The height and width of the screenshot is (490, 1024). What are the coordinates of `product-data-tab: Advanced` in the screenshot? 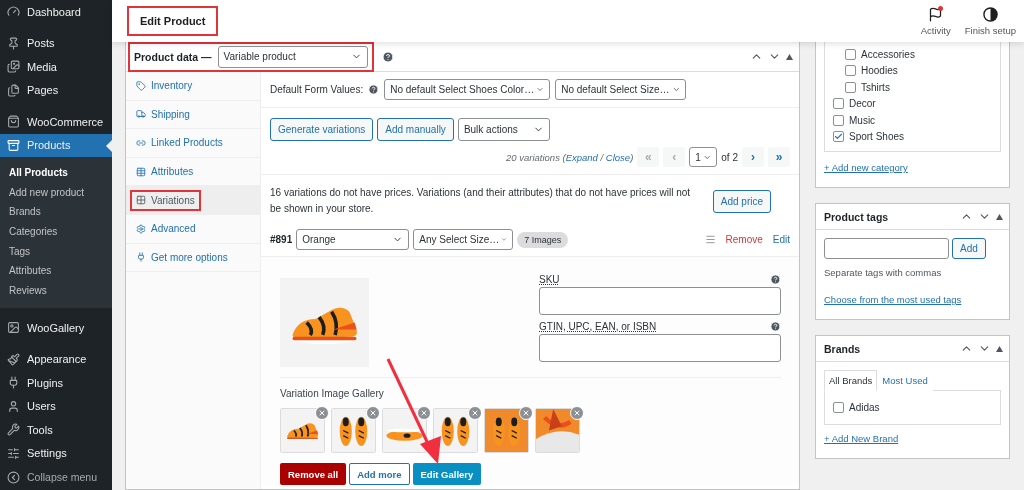 It's located at (166, 229).